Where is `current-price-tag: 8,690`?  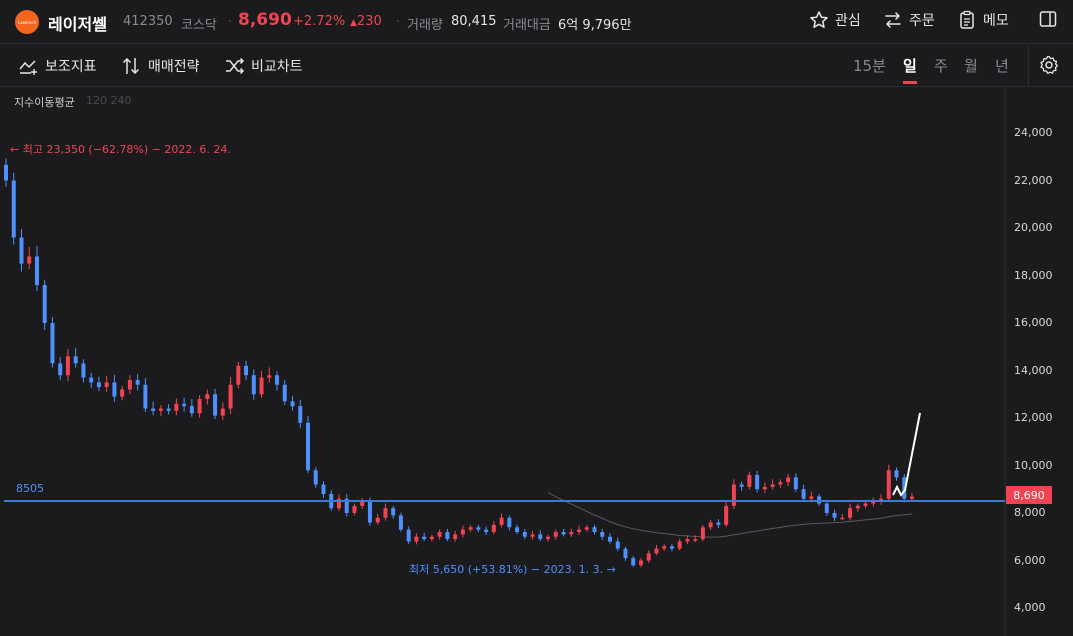 current-price-tag: 8,690 is located at coordinates (1029, 495).